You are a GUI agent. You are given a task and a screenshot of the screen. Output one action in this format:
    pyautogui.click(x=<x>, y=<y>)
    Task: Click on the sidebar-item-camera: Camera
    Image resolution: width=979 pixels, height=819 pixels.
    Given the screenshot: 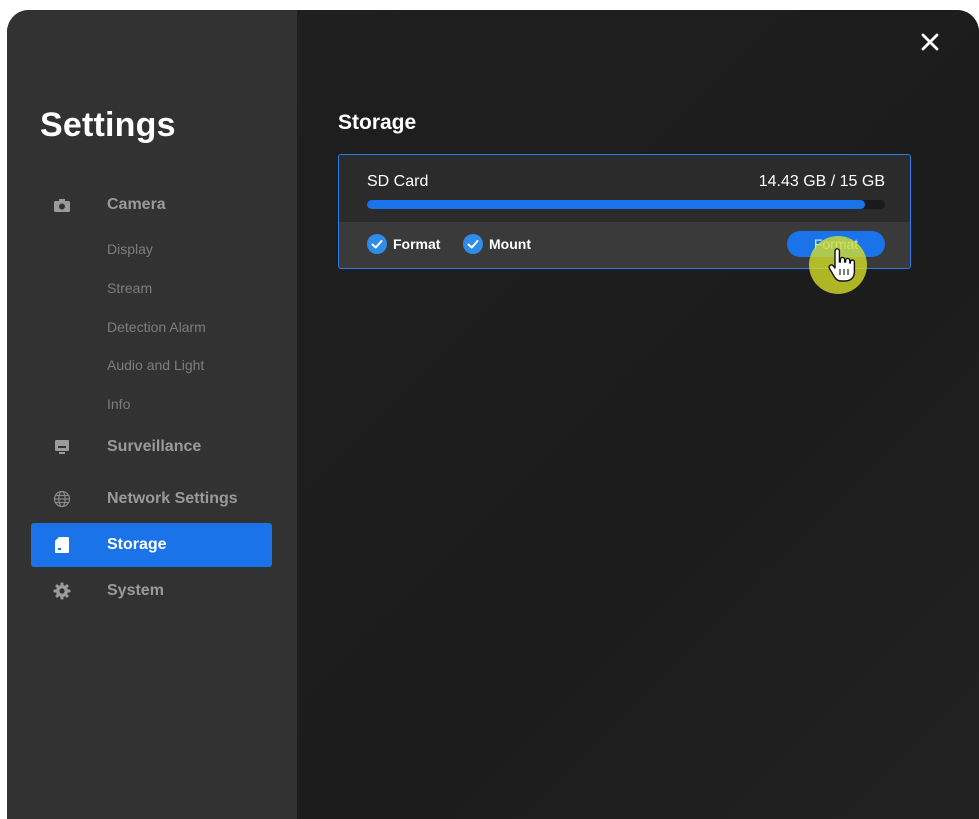 What is the action you would take?
    pyautogui.click(x=151, y=205)
    